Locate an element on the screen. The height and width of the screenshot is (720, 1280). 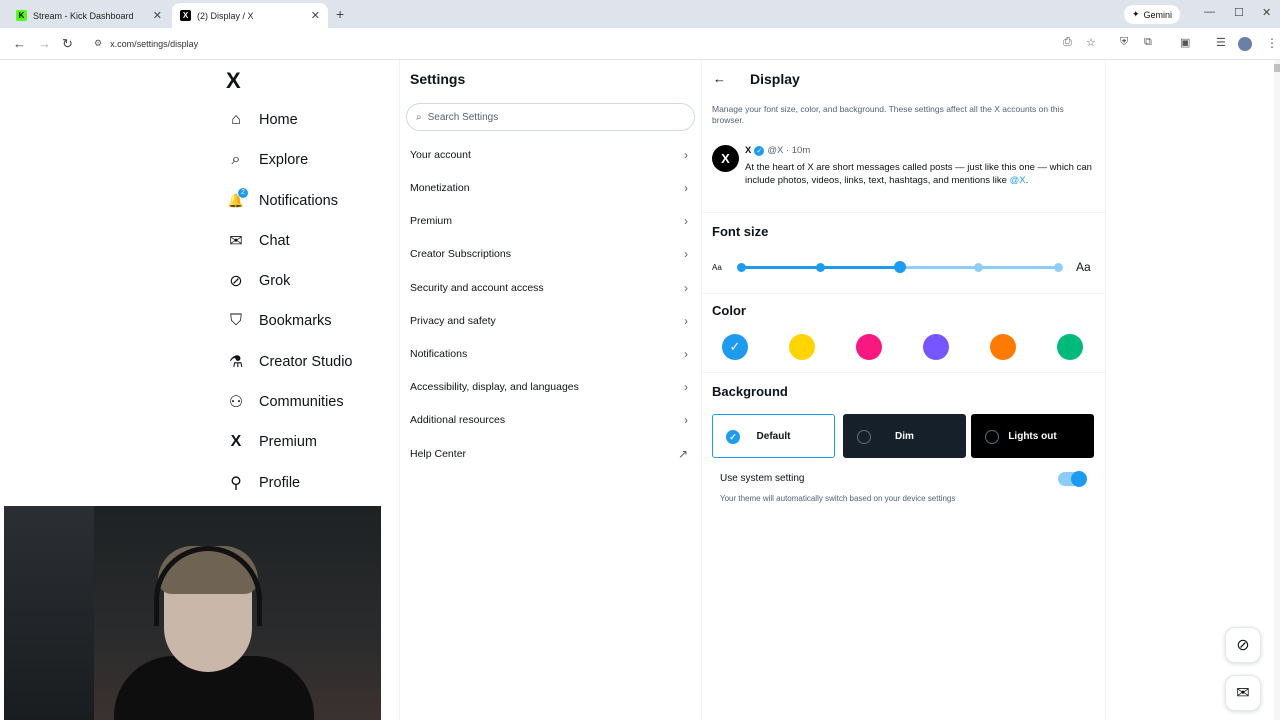
settings-item-help-center: Help Center ↗ is located at coordinates (549, 454).